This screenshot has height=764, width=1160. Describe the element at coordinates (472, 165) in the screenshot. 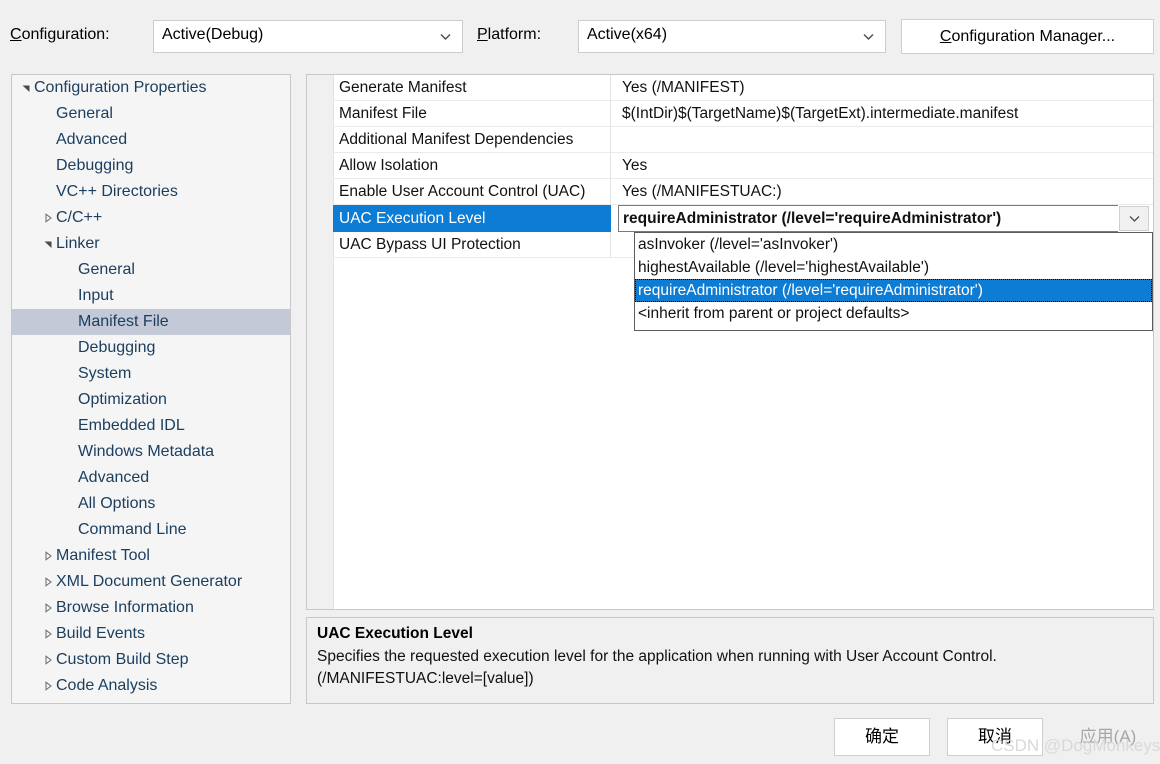

I see `property-name: Allow Isolation` at that location.